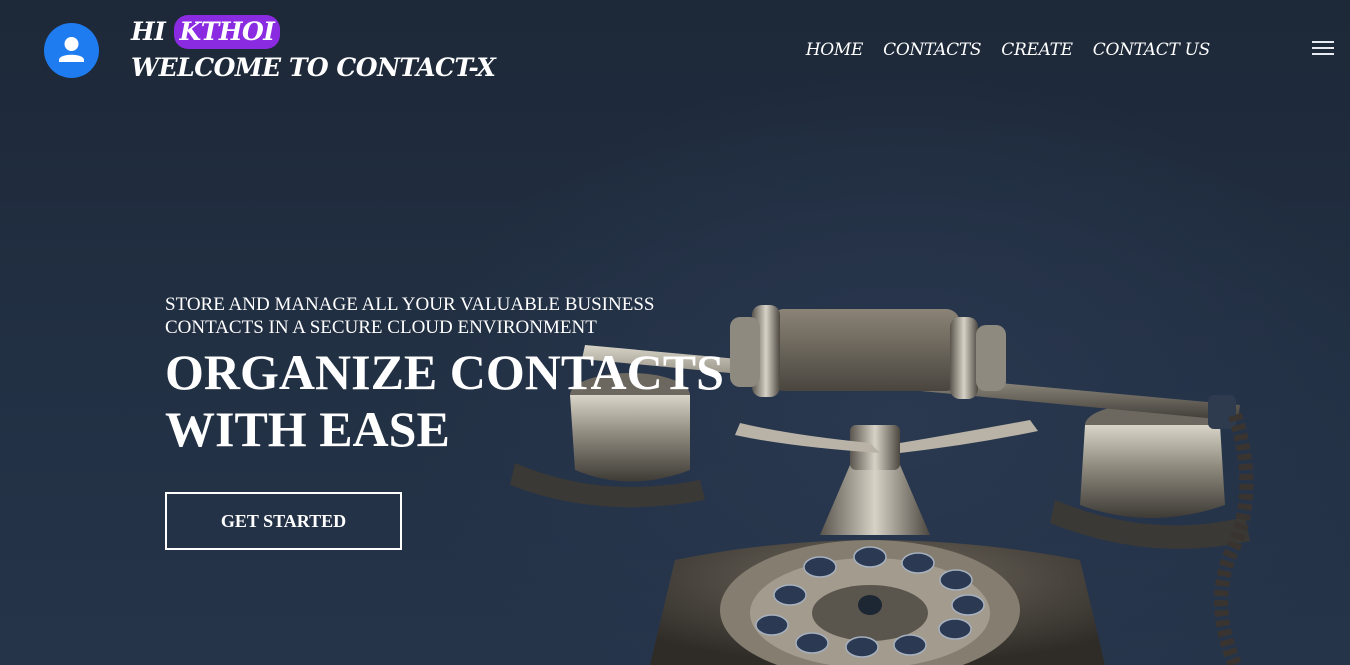  What do you see at coordinates (227, 32) in the screenshot?
I see `username-badge: KTHOI` at bounding box center [227, 32].